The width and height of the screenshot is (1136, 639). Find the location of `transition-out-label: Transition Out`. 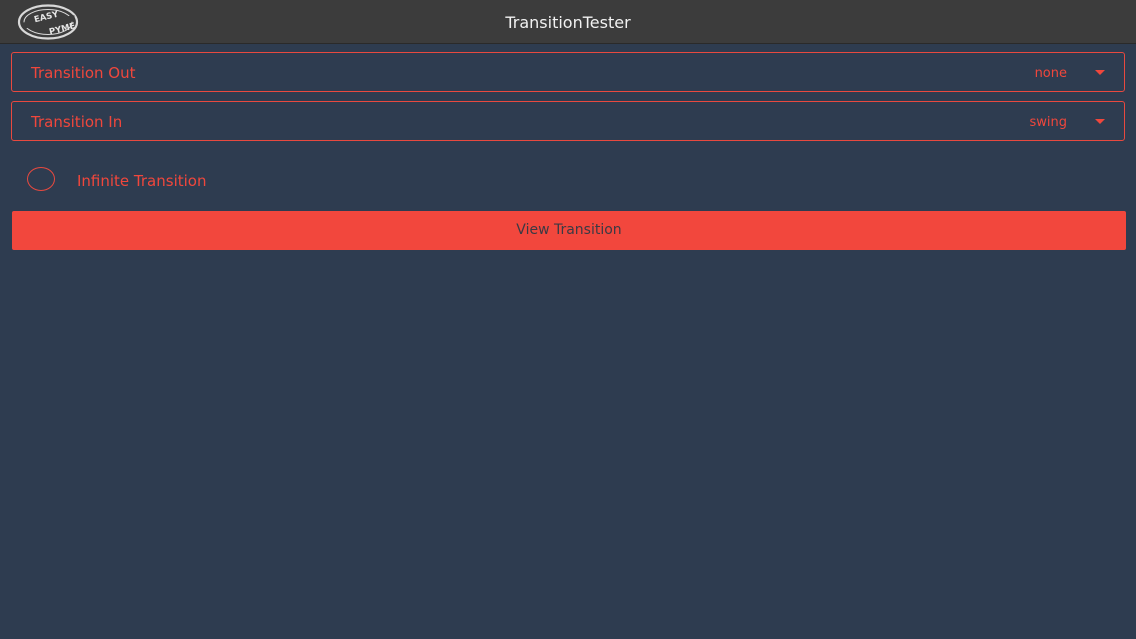

transition-out-label: Transition Out is located at coordinates (83, 73).